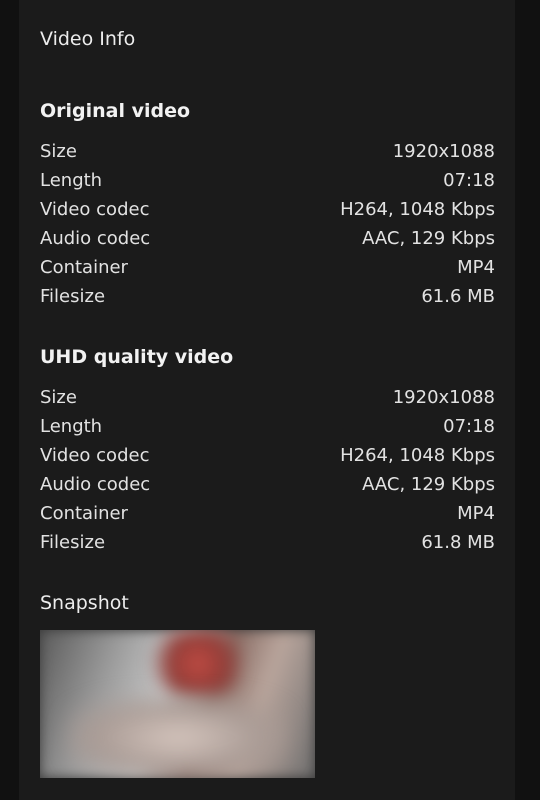 The height and width of the screenshot is (800, 540). What do you see at coordinates (267, 151) in the screenshot?
I see `original-size-row: Size 1920x1088` at bounding box center [267, 151].